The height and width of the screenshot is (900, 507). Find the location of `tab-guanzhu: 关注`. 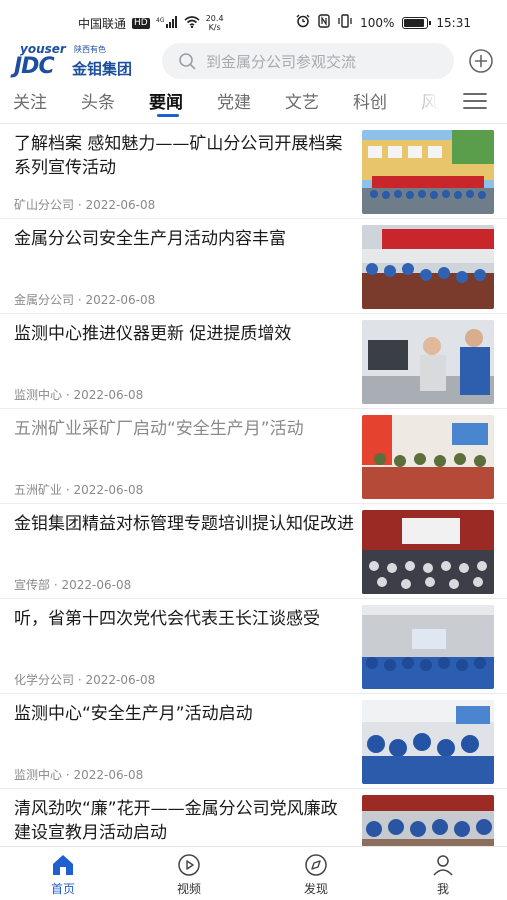

tab-guanzhu: 关注 is located at coordinates (30, 100).